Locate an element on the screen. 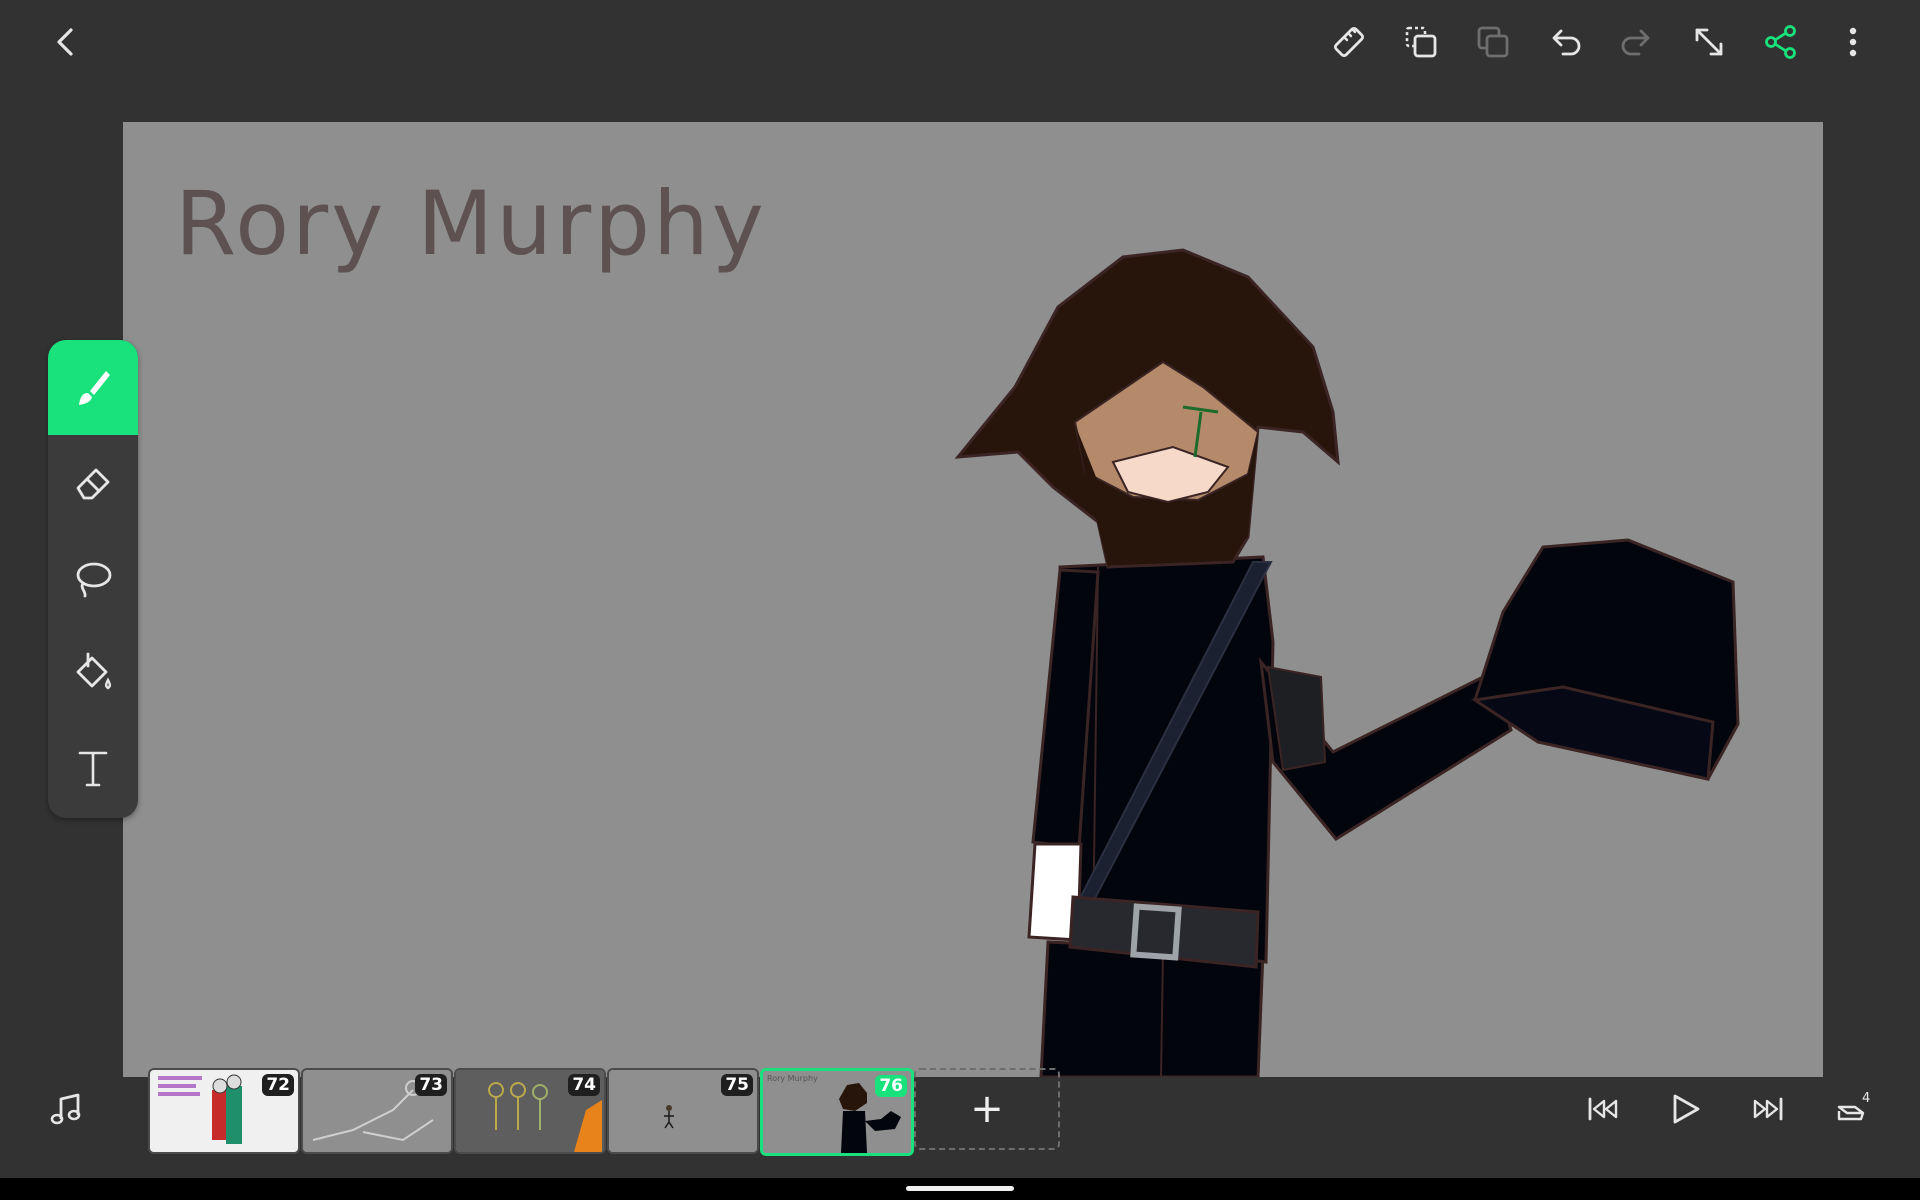 The image size is (1920, 1200). skip-to-start-icon is located at coordinates (1603, 1109).